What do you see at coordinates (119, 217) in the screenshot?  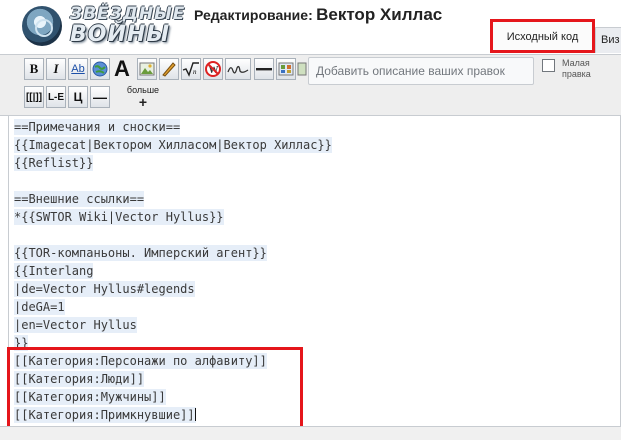 I see `editor-line: *{{SWTOR Wiki|Vector Hyllus}}` at bounding box center [119, 217].